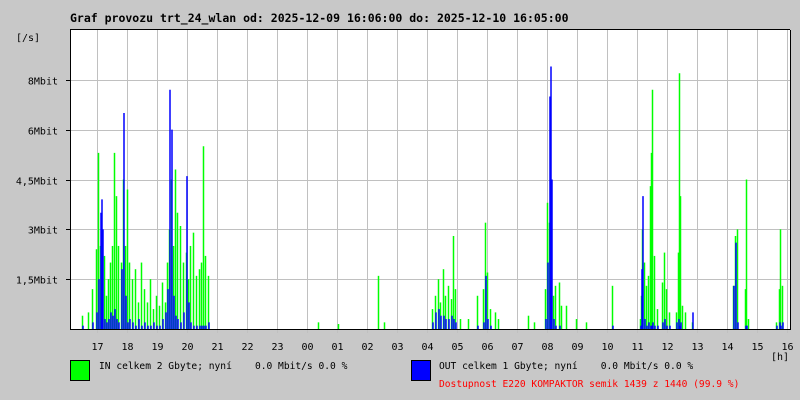  I want to click on x-axis-unit: [h], so click(780, 357).